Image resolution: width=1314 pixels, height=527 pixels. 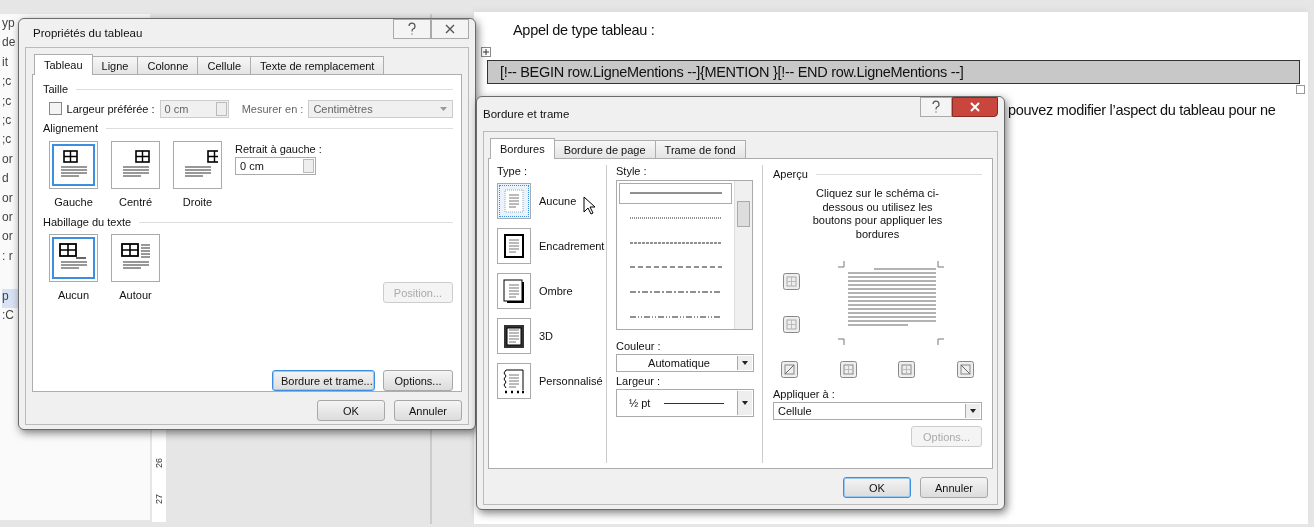 I want to click on tab: Cellule, so click(x=224, y=65).